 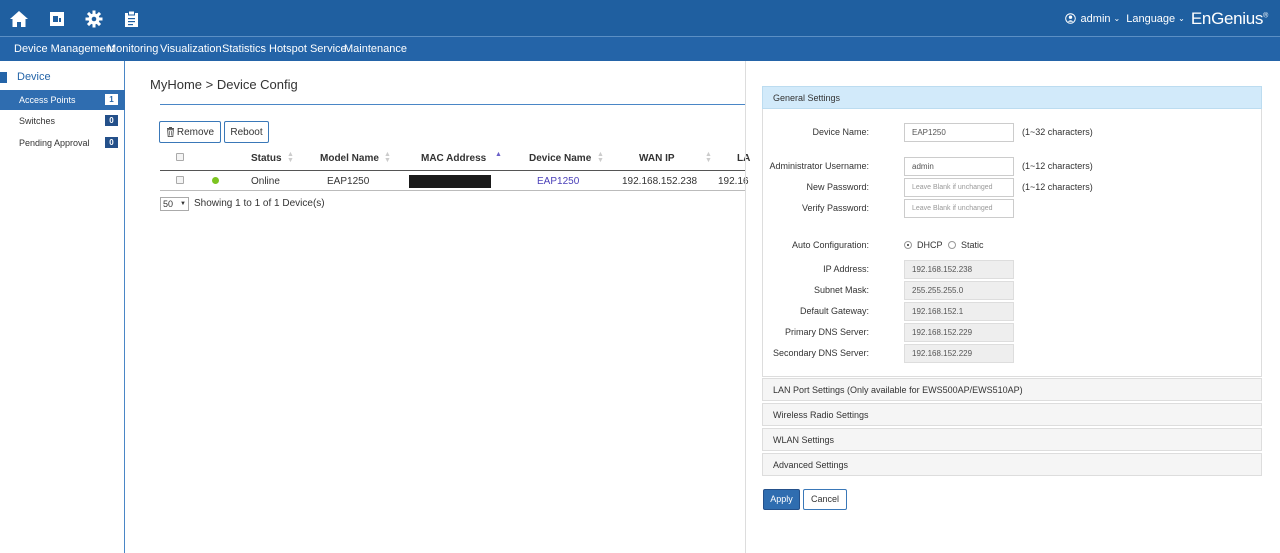 What do you see at coordinates (452, 190) in the screenshot?
I see `table-row-divider` at bounding box center [452, 190].